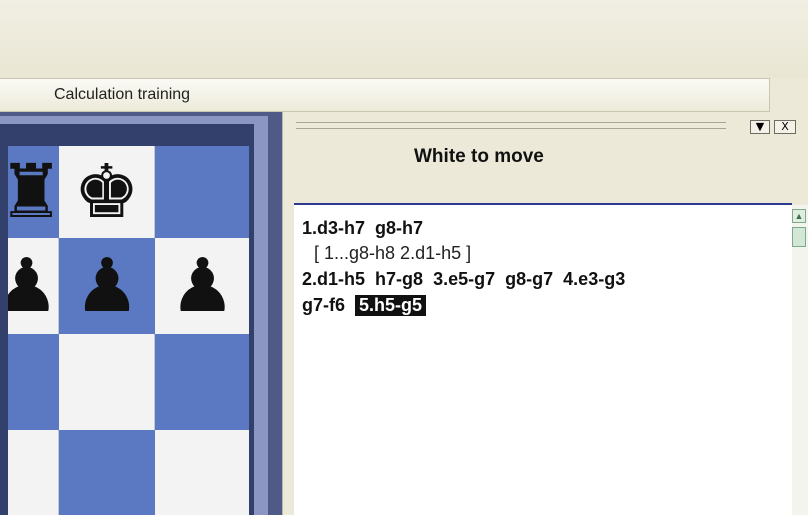 This screenshot has width=808, height=515. I want to click on variation-line: [ 1...g8-h8 2.d1-h5 ], so click(392, 253).